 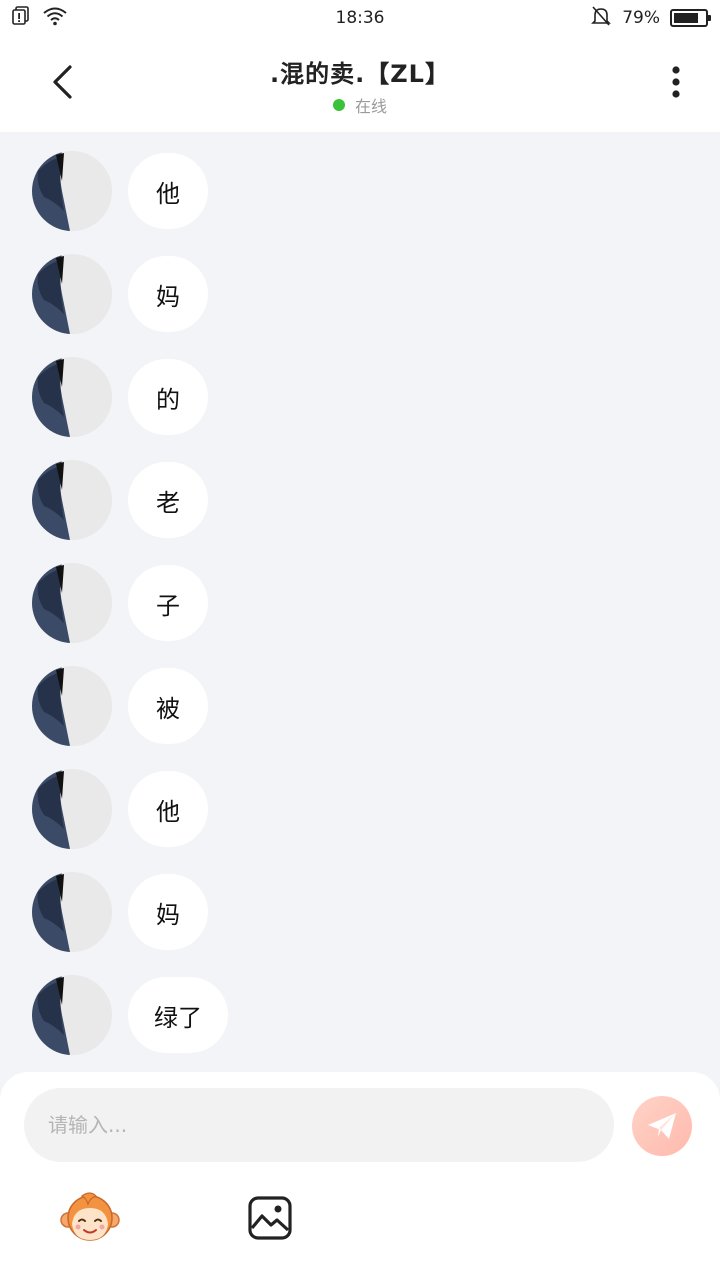 I want to click on message-bubble: 老, so click(x=168, y=500).